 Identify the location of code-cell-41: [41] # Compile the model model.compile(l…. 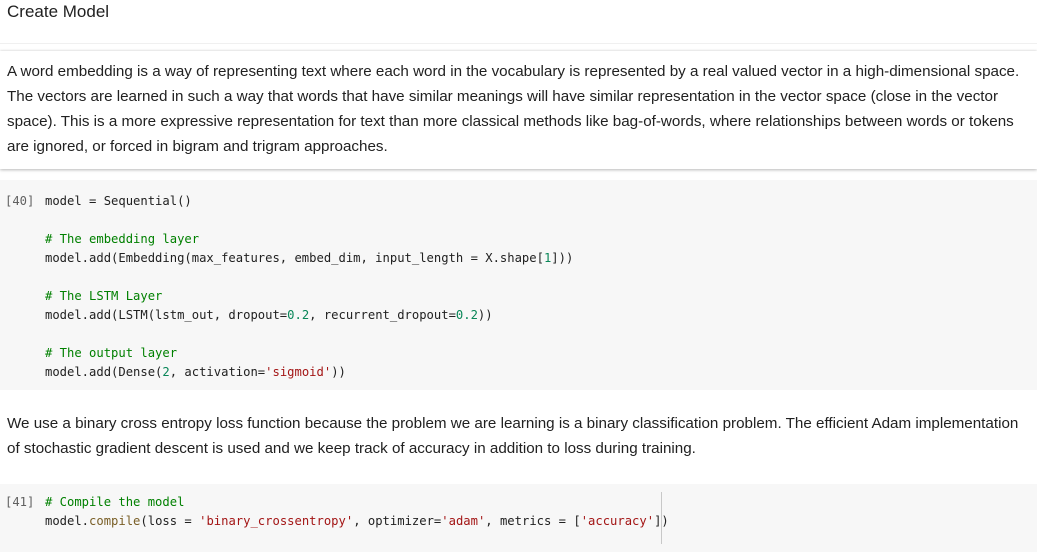
(518, 518).